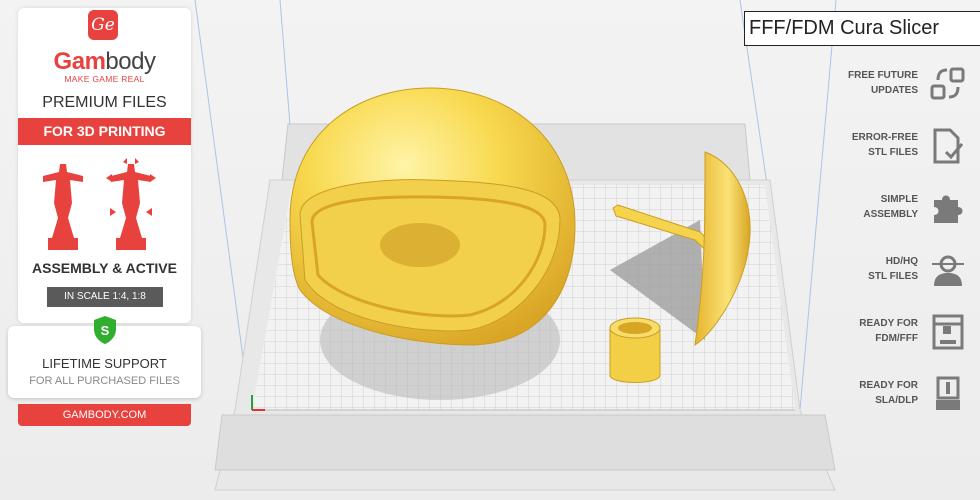 Image resolution: width=980 pixels, height=500 pixels. I want to click on gambody-logo-icon: Ge, so click(103, 25).